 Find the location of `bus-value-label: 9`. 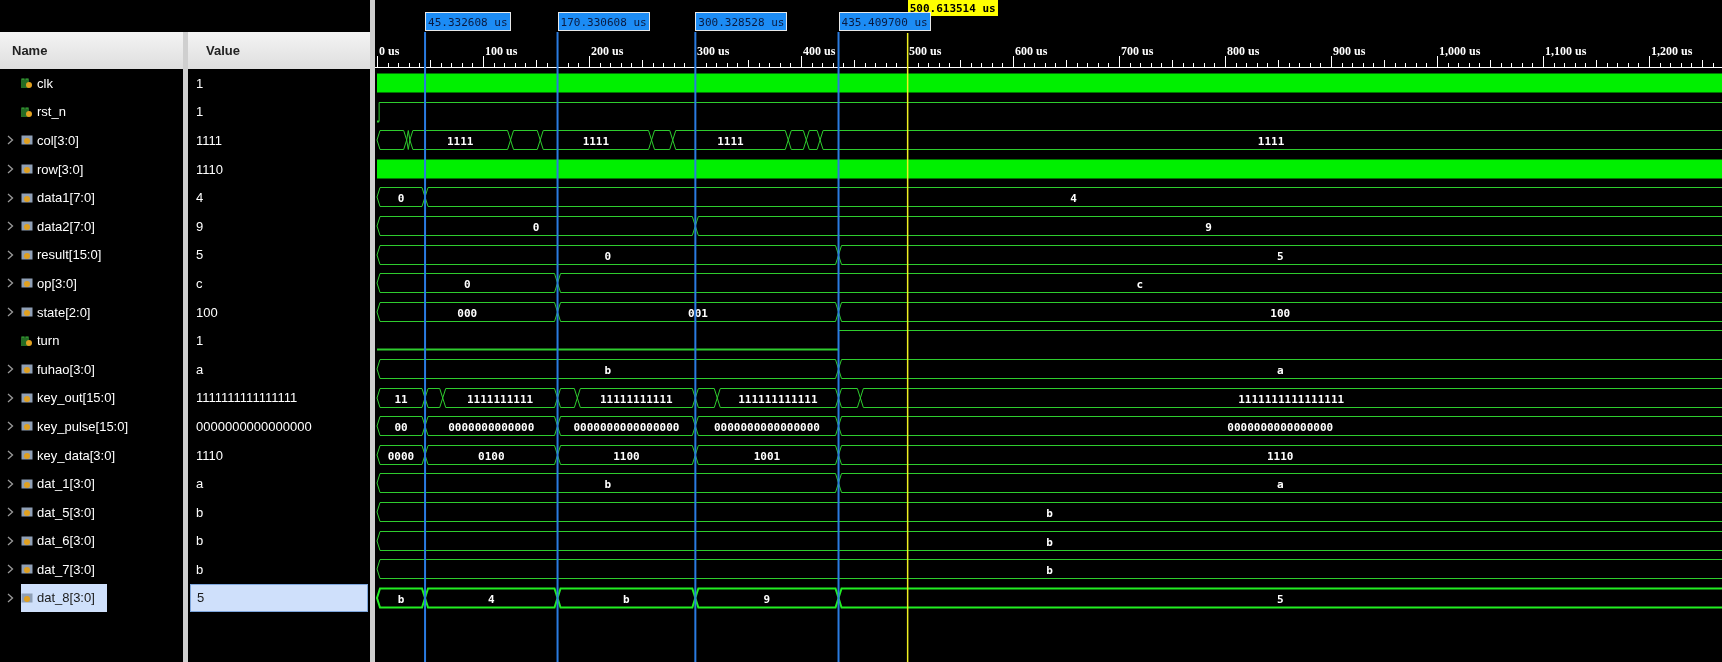

bus-value-label: 9 is located at coordinates (1208, 227).